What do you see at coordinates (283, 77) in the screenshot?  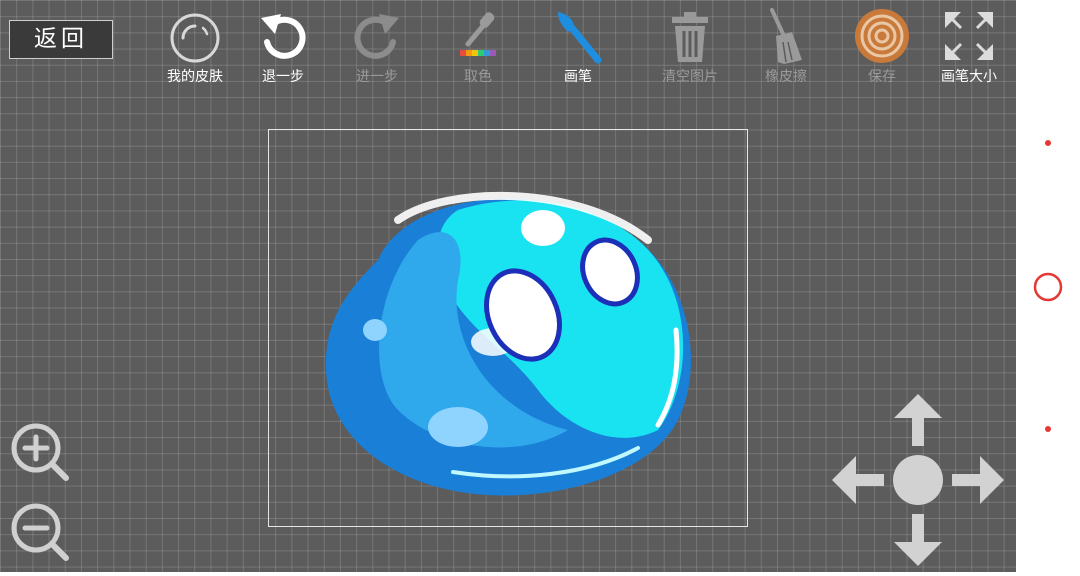 I see `undo-label: 退一步` at bounding box center [283, 77].